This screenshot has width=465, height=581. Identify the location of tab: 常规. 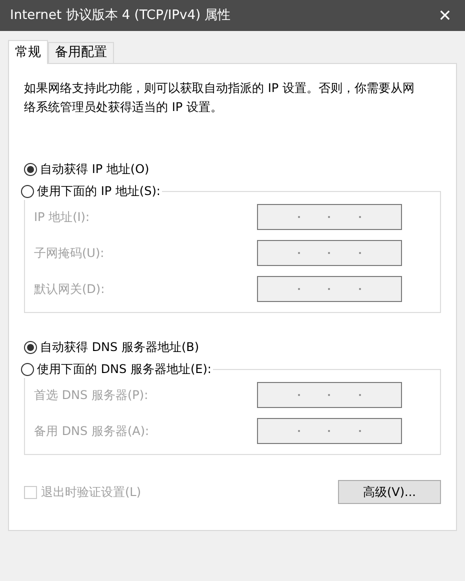
(28, 52).